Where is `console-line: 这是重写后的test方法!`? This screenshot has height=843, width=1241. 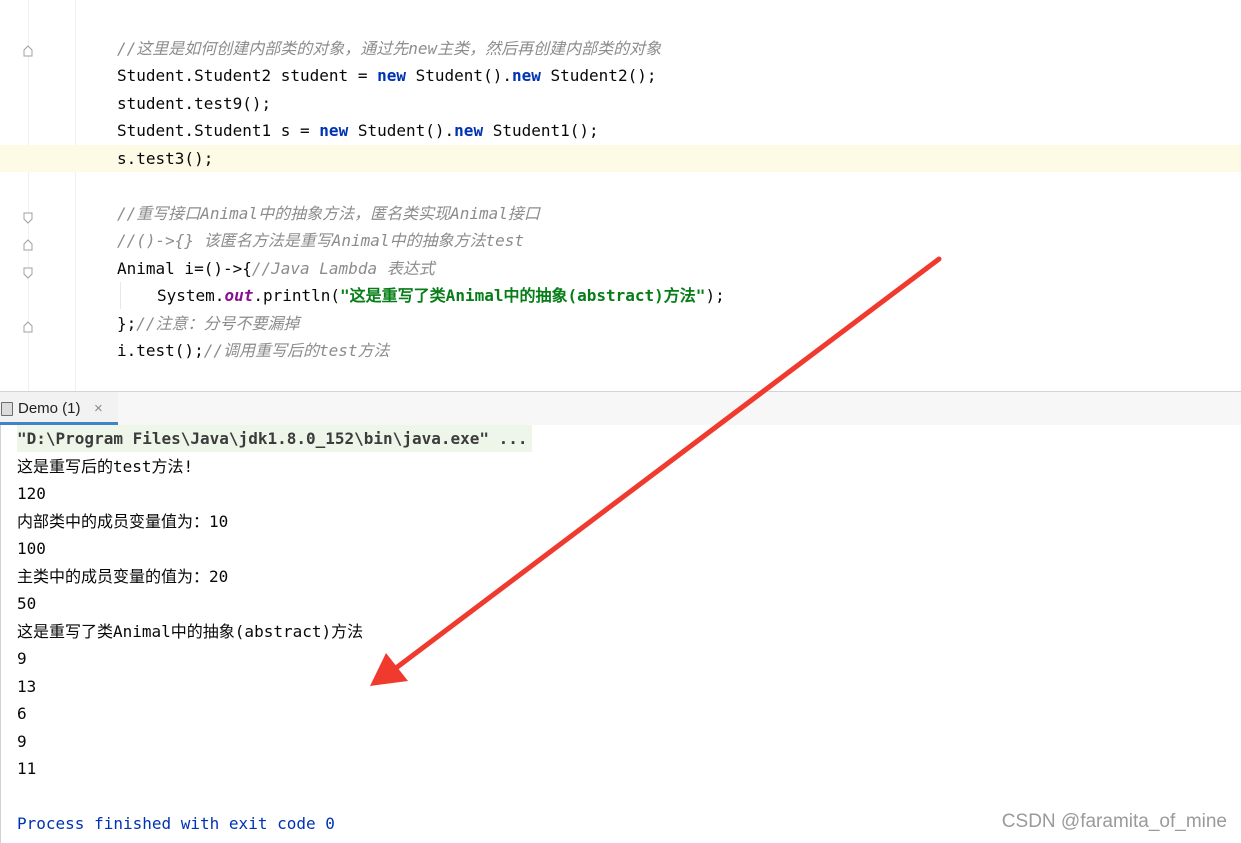
console-line: 这是重写后的test方法! is located at coordinates (105, 466).